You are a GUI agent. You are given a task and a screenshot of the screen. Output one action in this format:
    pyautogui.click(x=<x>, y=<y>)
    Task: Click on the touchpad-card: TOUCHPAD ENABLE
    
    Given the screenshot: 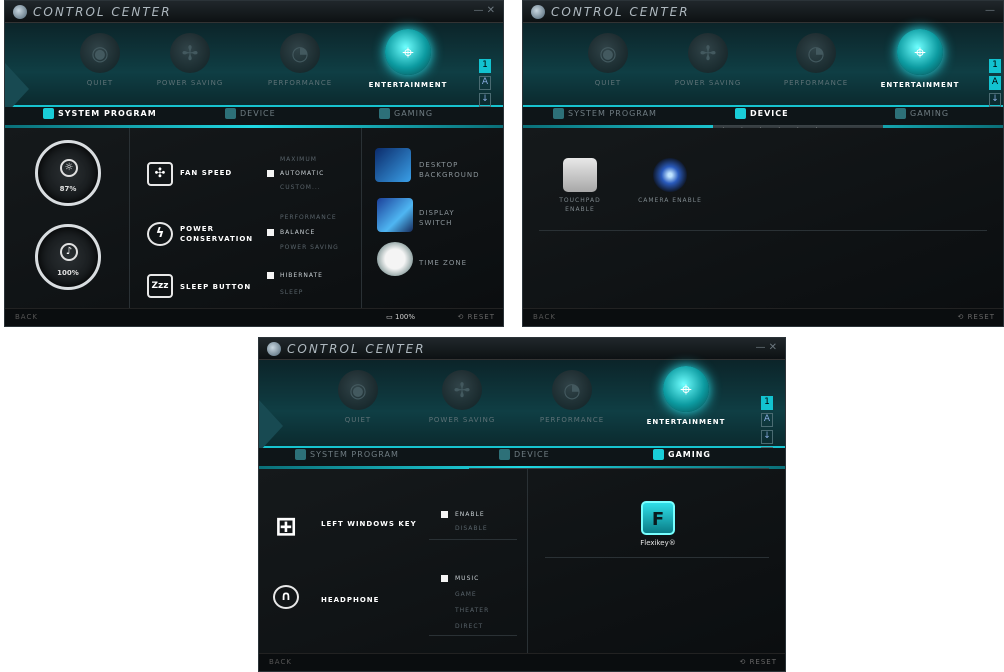 What is the action you would take?
    pyautogui.click(x=580, y=186)
    